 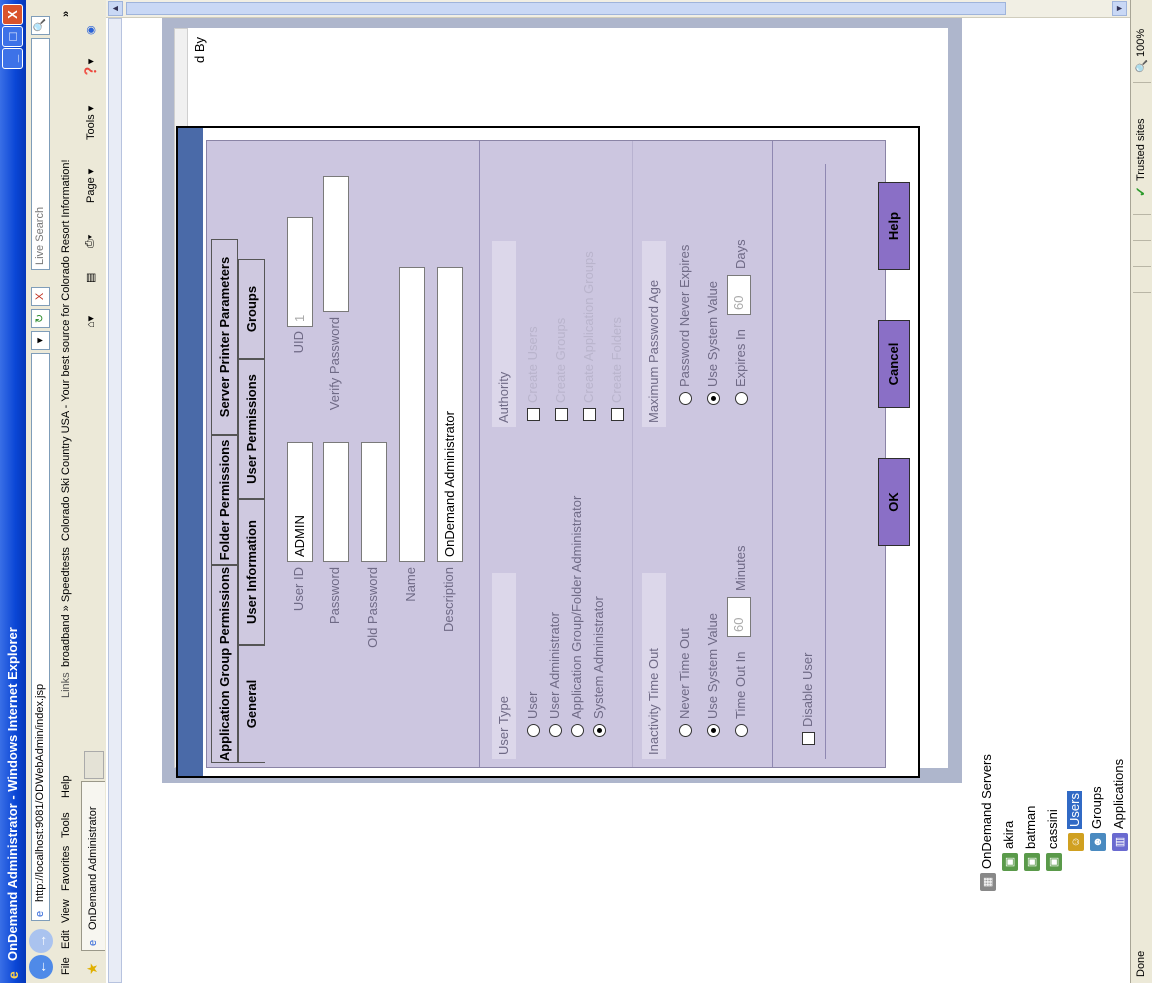 I want to click on uid-field: 1, so click(x=300, y=272).